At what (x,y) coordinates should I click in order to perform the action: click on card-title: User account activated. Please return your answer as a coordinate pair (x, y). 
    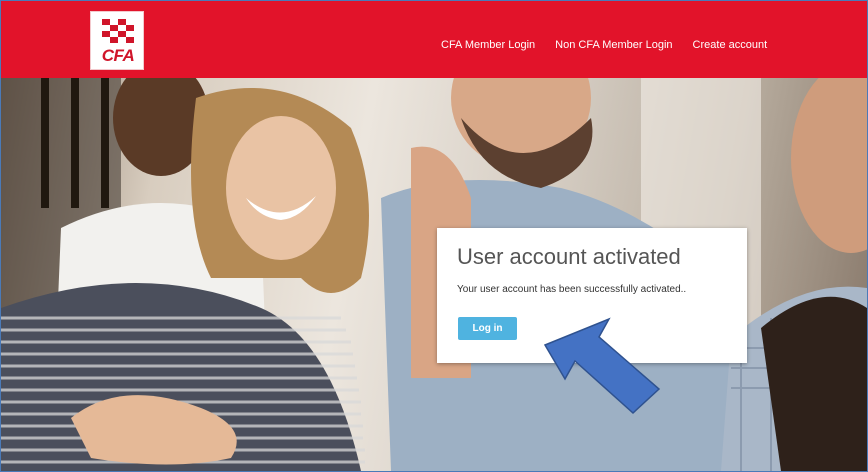
    Looking at the image, I should click on (569, 256).